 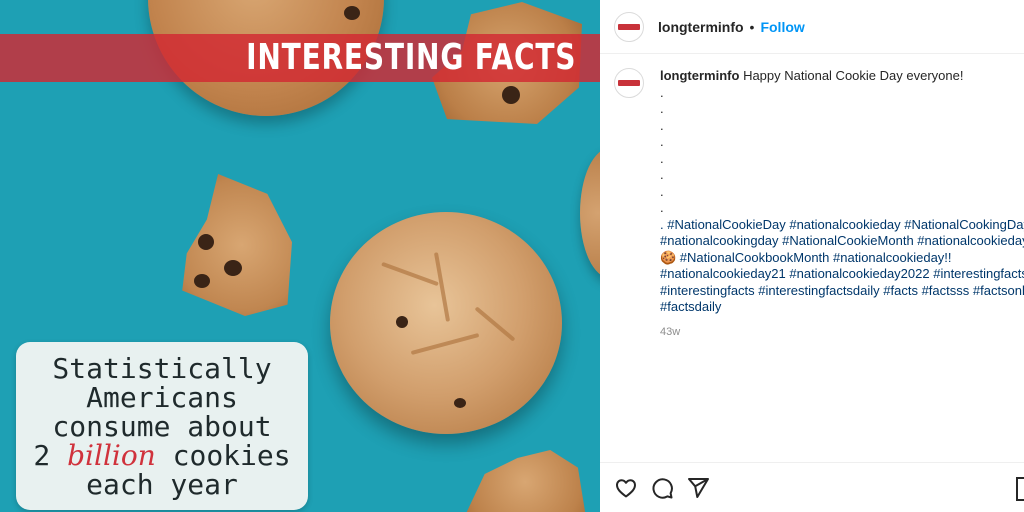 What do you see at coordinates (698, 488) in the screenshot?
I see `share-icon` at bounding box center [698, 488].